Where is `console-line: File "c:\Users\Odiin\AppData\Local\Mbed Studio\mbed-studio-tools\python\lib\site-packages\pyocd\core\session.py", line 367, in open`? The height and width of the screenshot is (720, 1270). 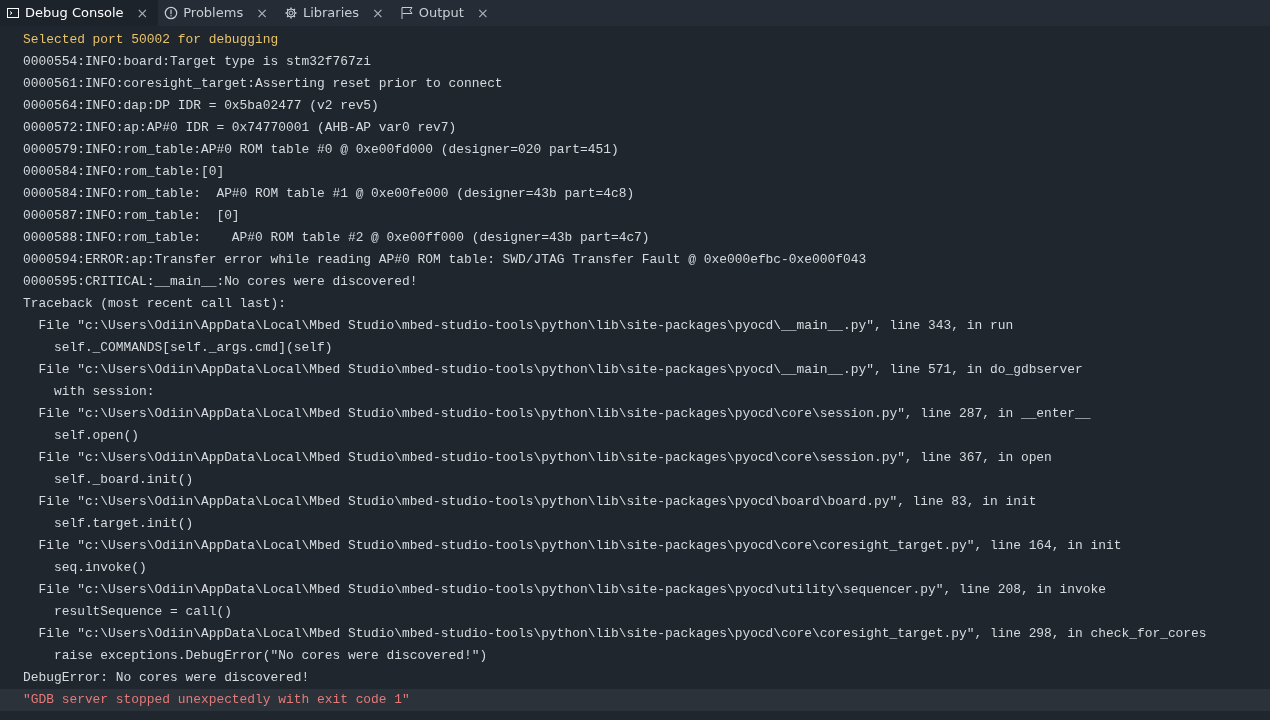
console-line: File "c:\Users\Odiin\AppData\Local\Mbed Studio\mbed-studio-tools\python\lib\site-packages\pyocd\core\session.py", line 367, in open is located at coordinates (545, 458).